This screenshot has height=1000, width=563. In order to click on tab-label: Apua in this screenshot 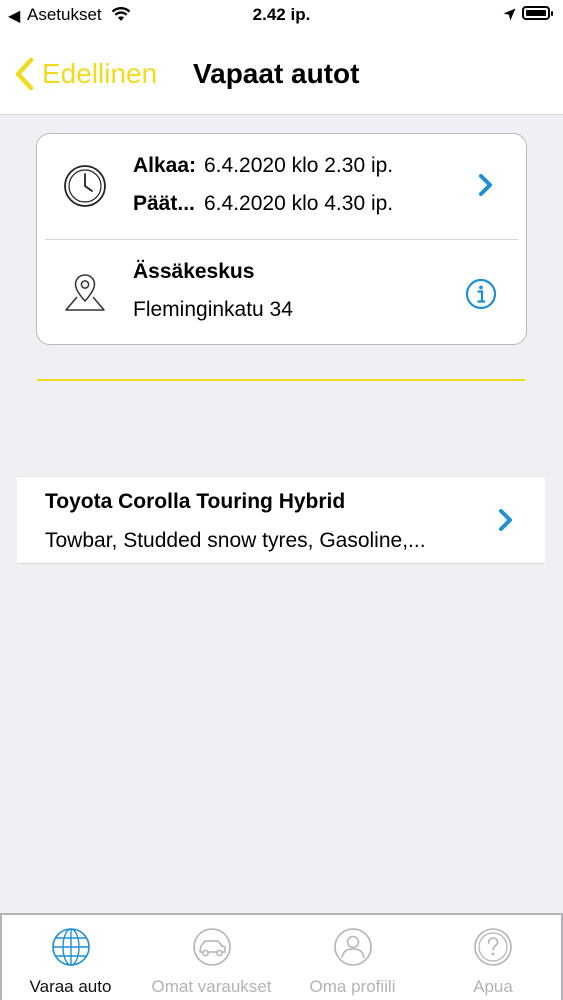, I will do `click(493, 986)`.